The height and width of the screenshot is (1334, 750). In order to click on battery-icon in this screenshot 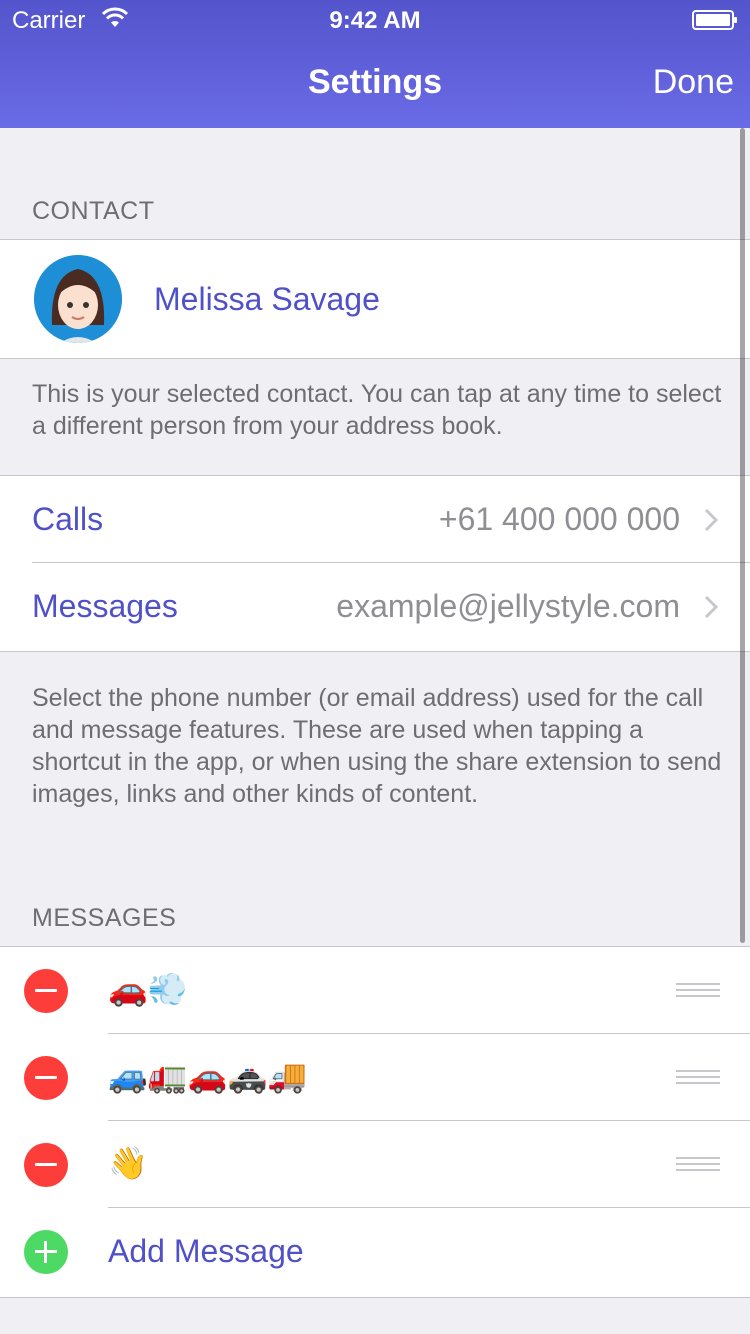, I will do `click(714, 20)`.